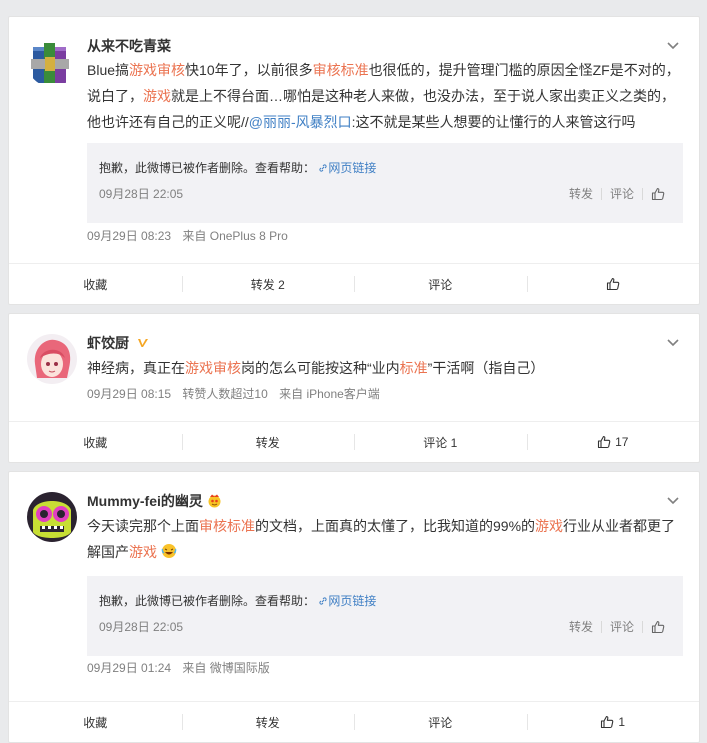 The width and height of the screenshot is (707, 743). I want to click on text-segment: :这不就是某些人想要的让懂行的人来管这行吗, so click(493, 122).